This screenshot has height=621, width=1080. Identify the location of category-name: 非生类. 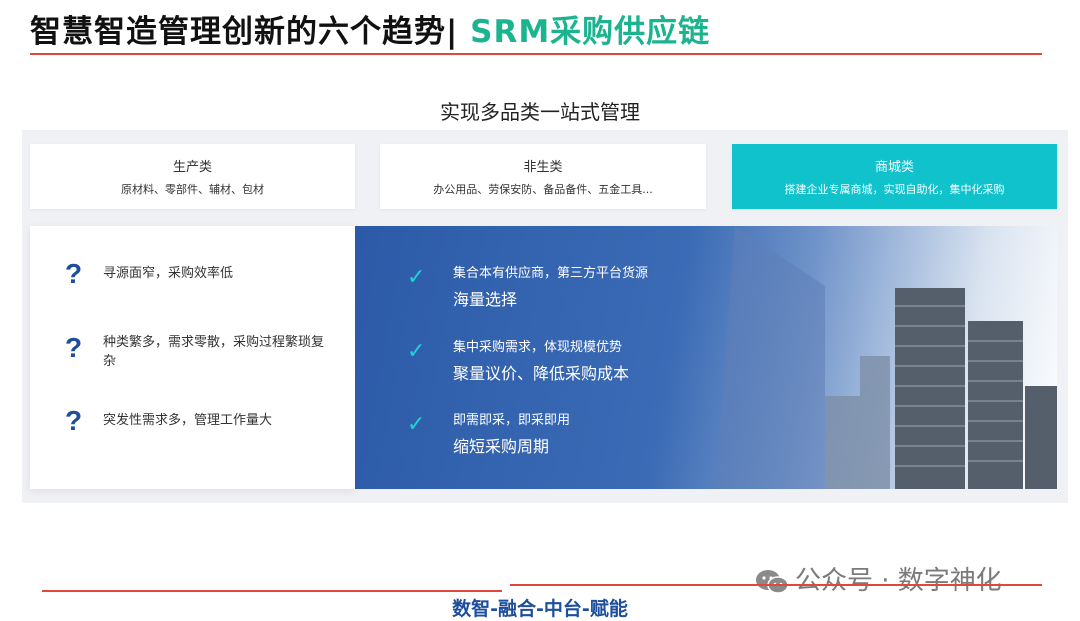
(543, 167).